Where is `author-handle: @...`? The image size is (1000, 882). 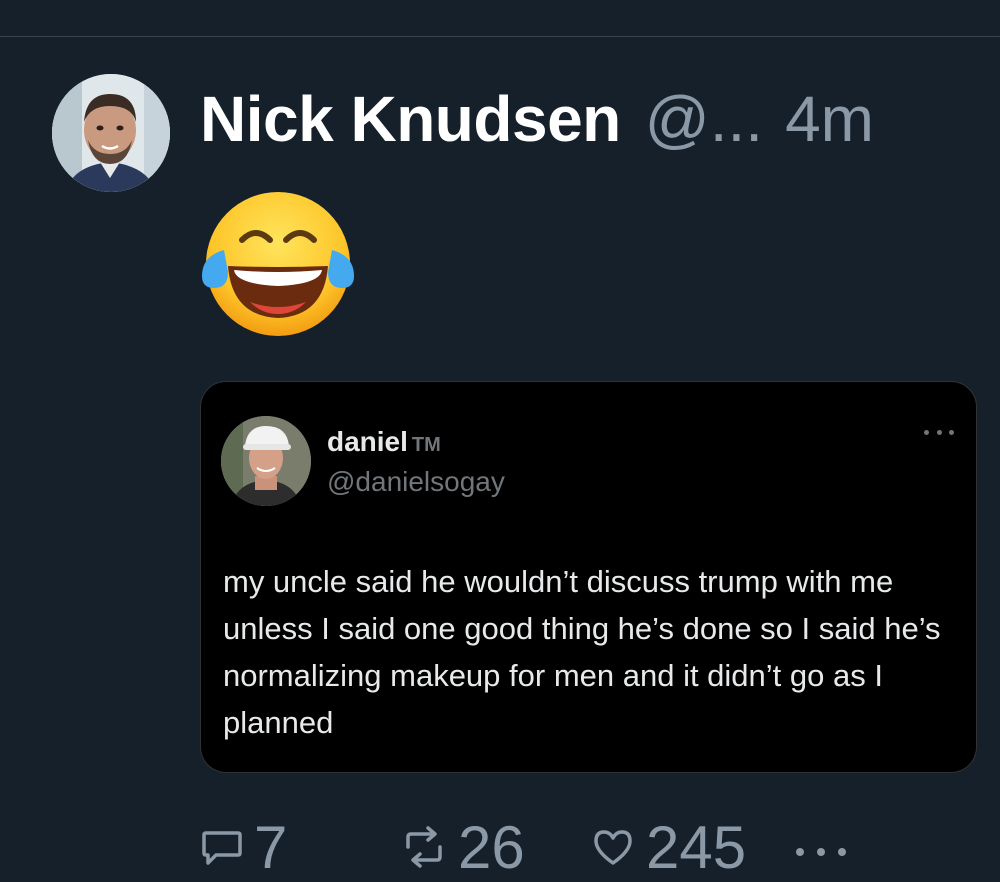 author-handle: @... is located at coordinates (704, 119).